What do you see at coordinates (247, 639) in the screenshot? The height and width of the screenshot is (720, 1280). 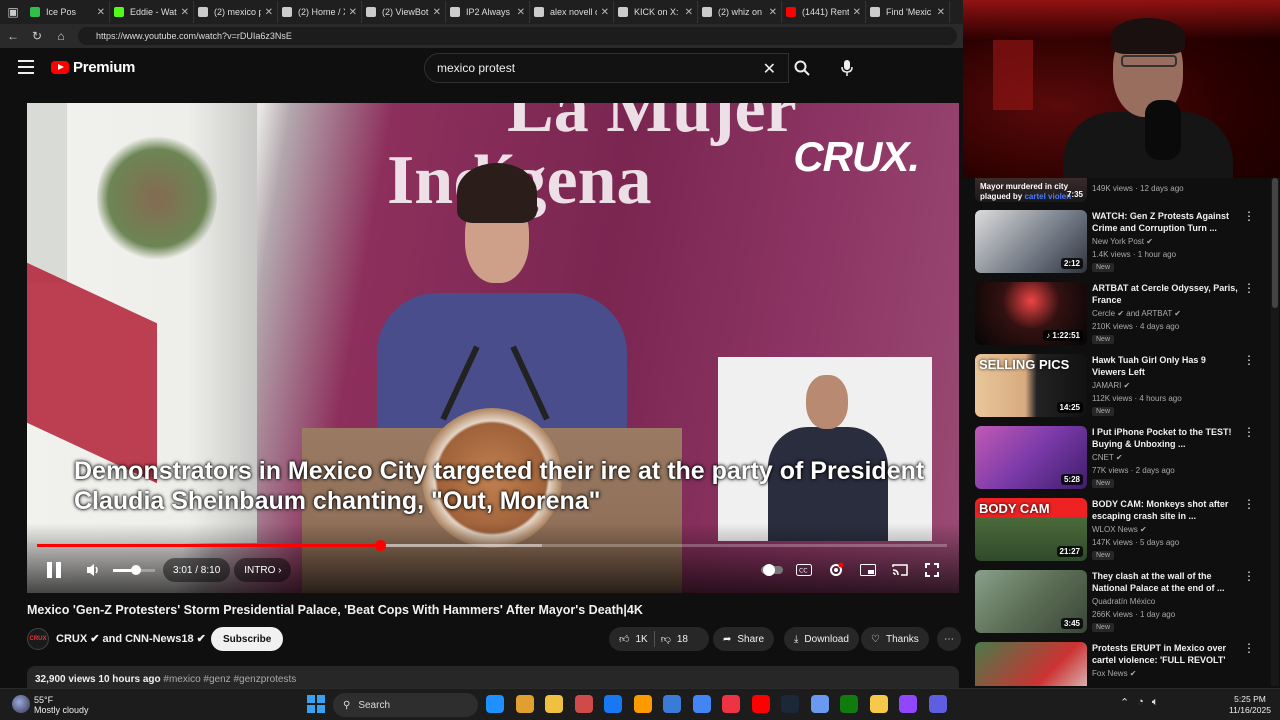 I see `subscribe-button: Subscribe` at bounding box center [247, 639].